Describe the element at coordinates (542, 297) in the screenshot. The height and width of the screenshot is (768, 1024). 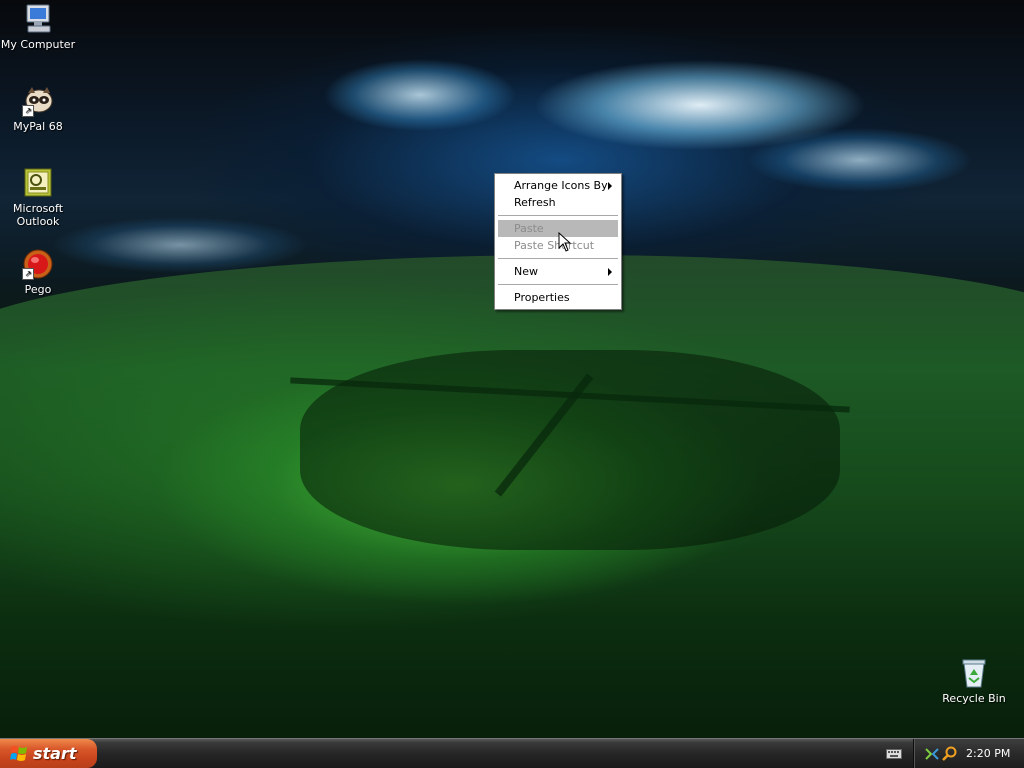
I see `menu-item-label: Properties` at that location.